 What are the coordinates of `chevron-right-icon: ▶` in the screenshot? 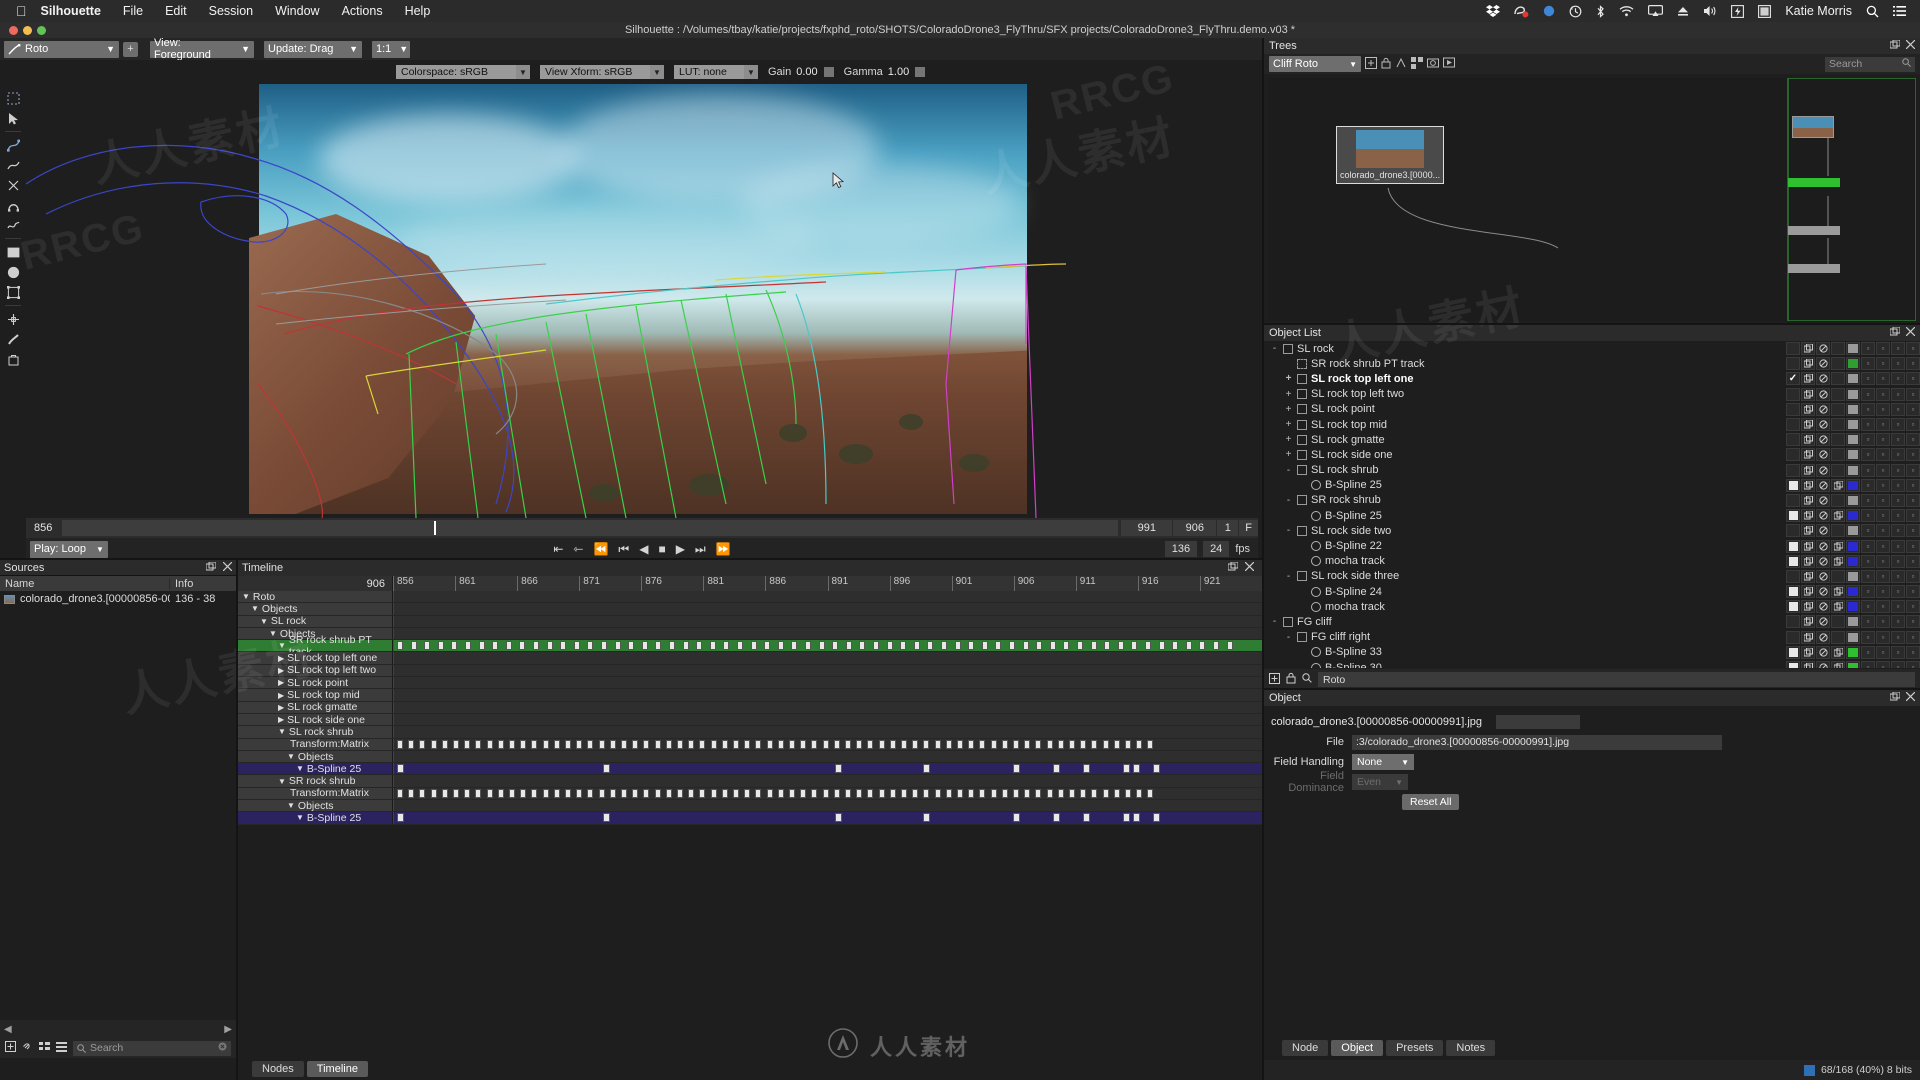 It's located at (281, 658).